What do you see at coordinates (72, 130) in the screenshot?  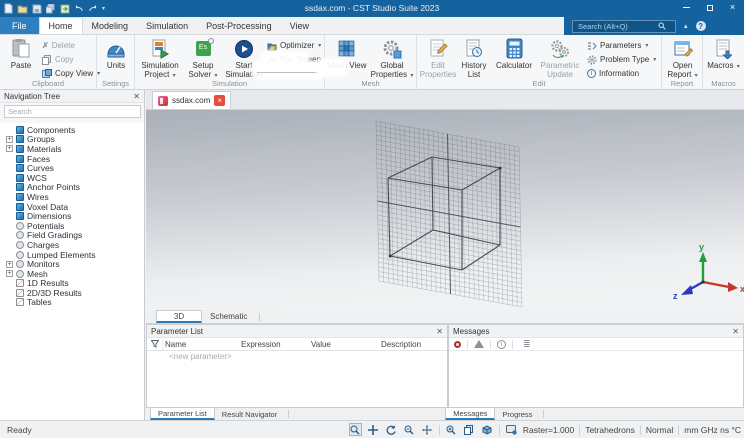 I see `tree-item-components: Components` at bounding box center [72, 130].